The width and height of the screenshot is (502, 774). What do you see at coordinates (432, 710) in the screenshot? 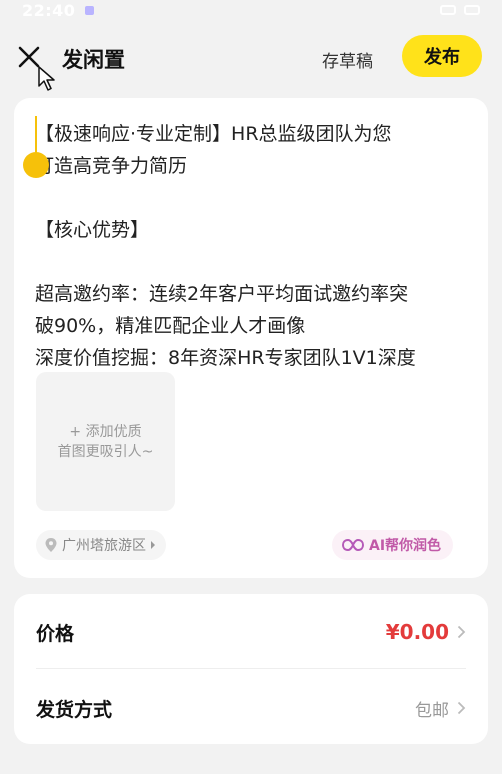
I see `shipping-value: 包邮` at bounding box center [432, 710].